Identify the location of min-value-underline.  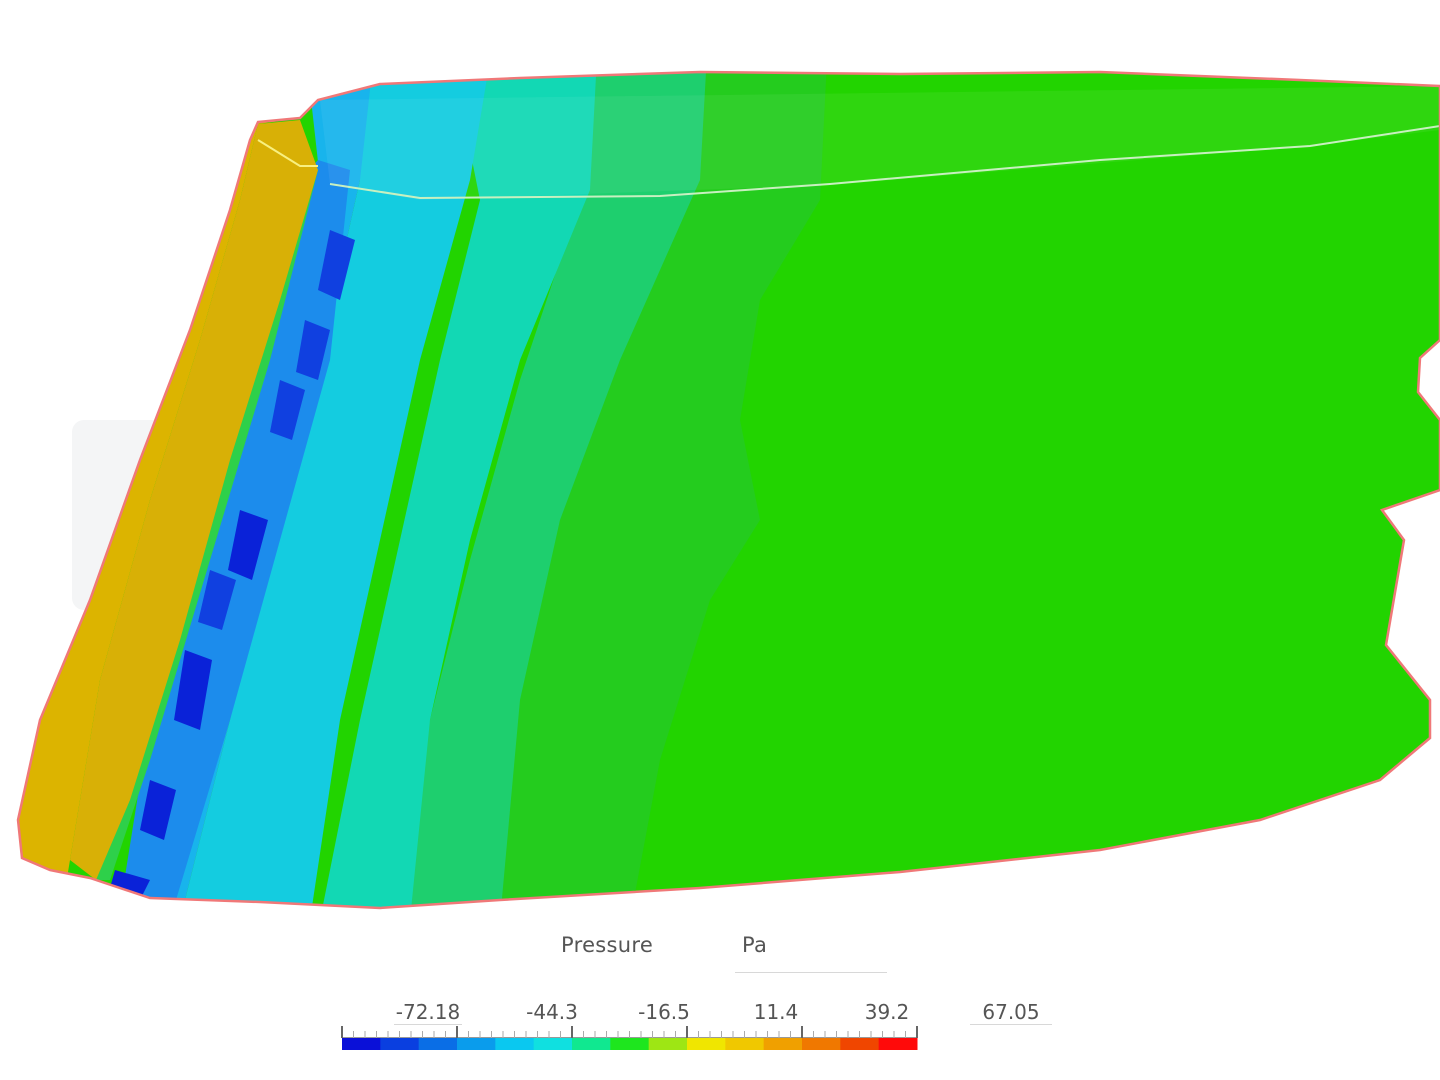
(428, 1024).